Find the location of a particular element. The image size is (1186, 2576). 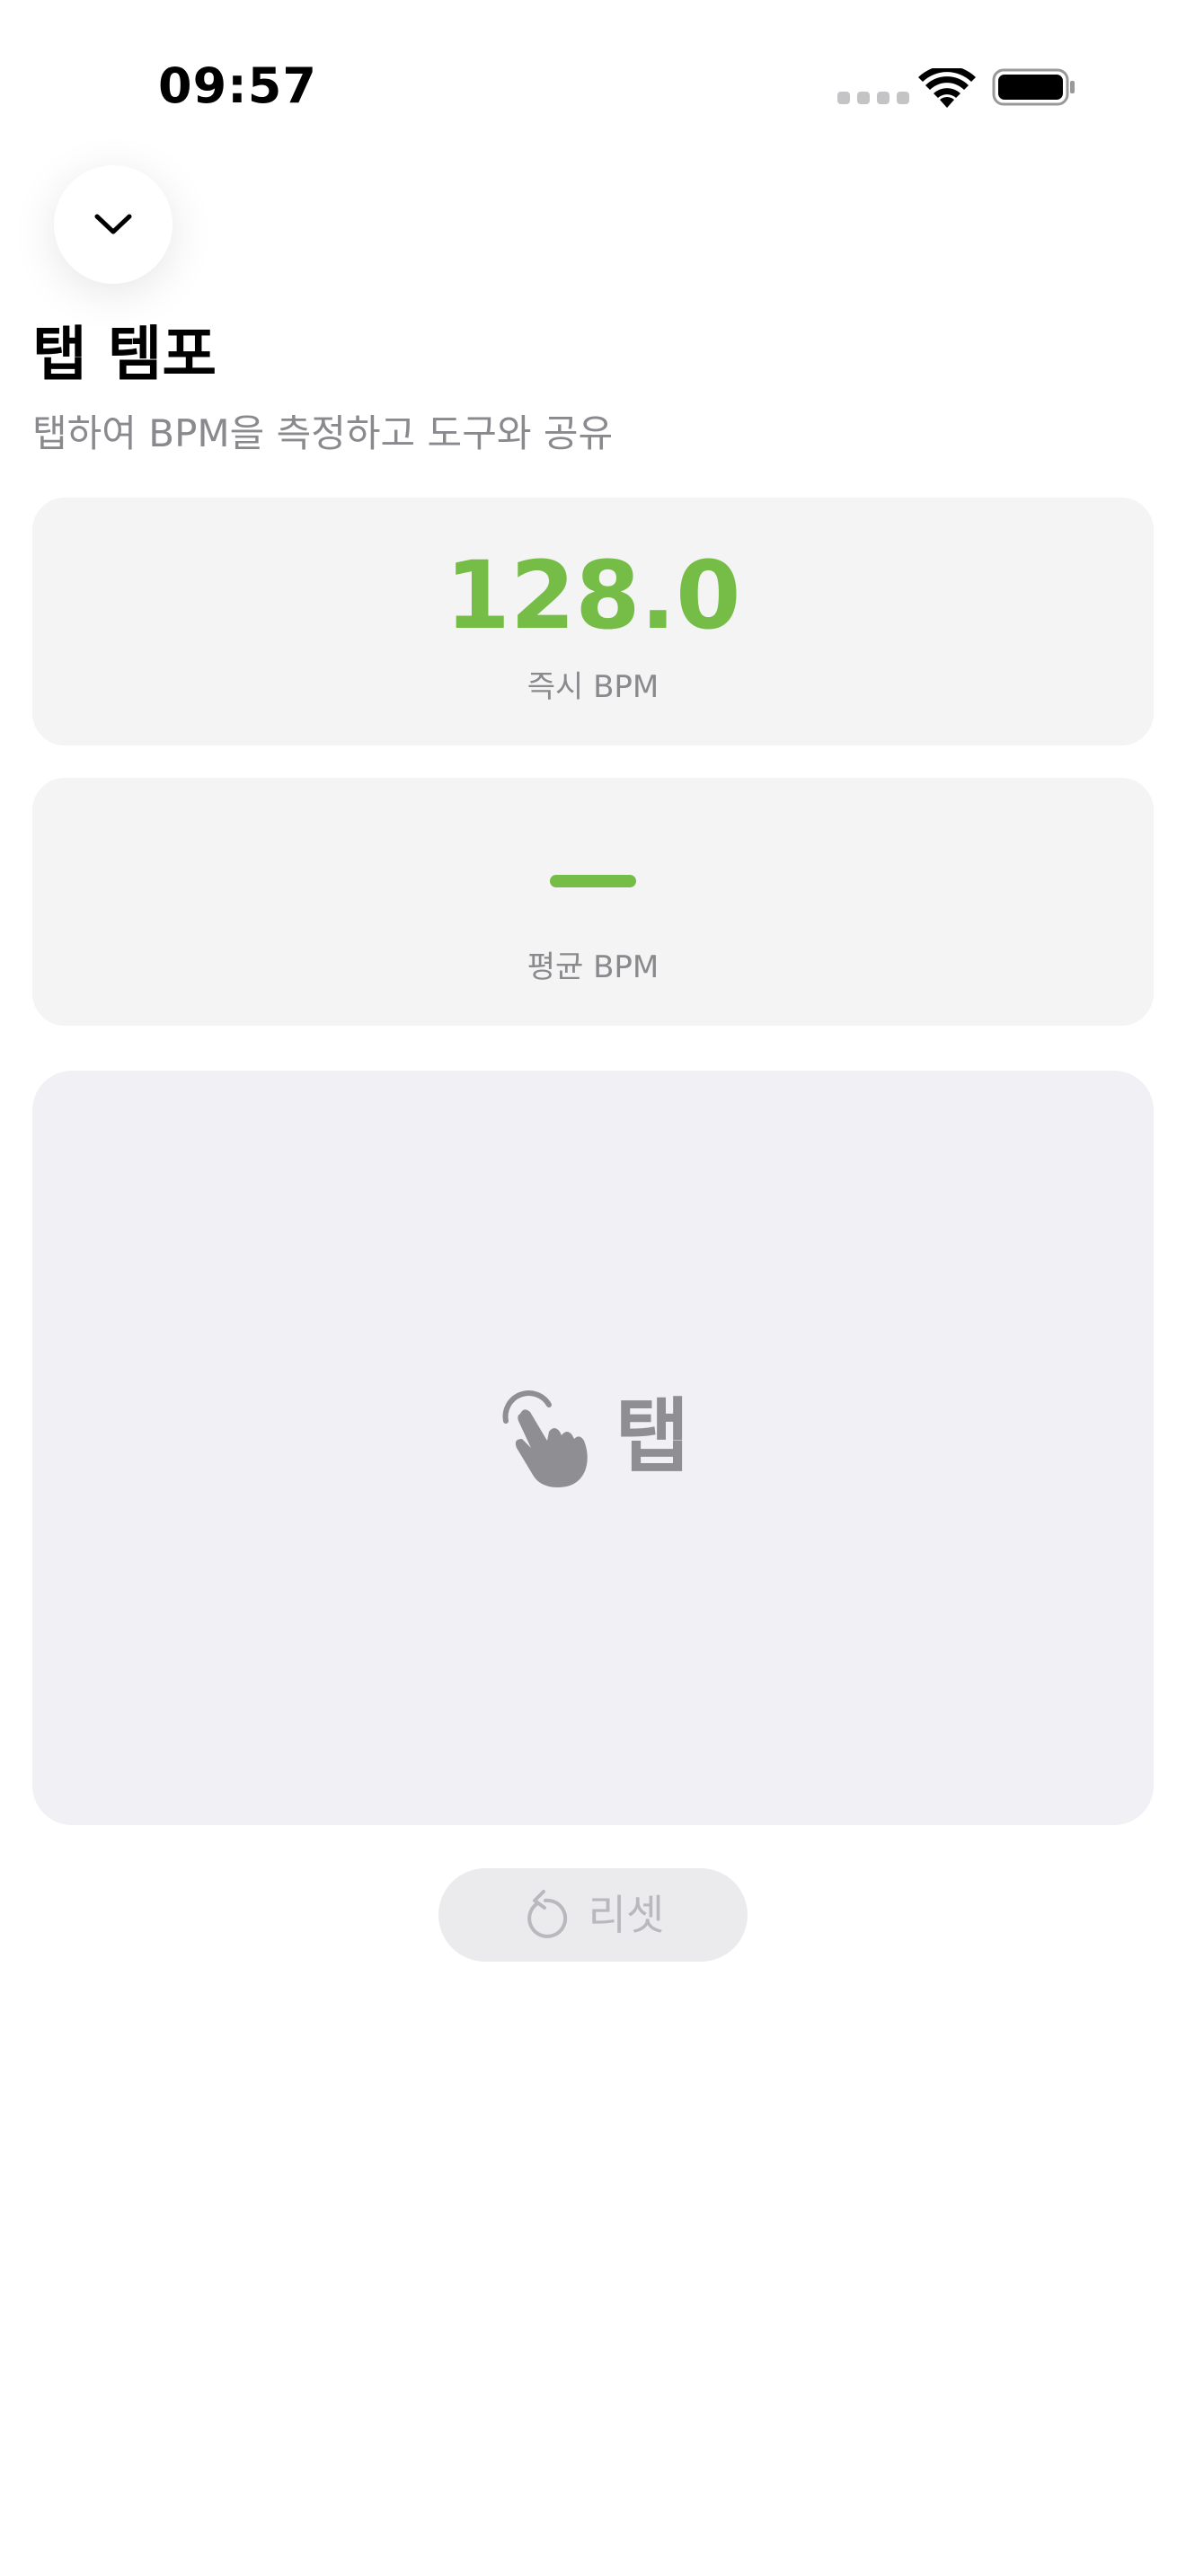

average-bpm-empty-dash is located at coordinates (593, 881).